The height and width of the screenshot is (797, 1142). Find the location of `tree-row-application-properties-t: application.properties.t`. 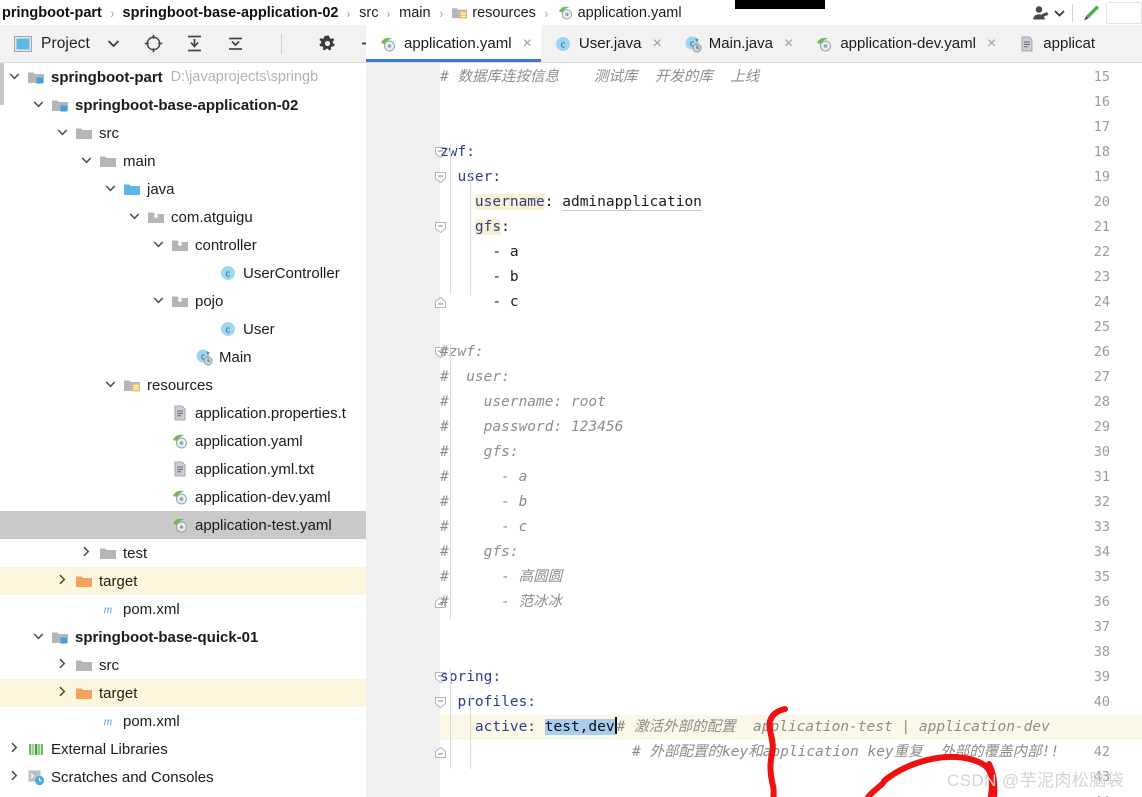

tree-row-application-properties-t: application.properties.t is located at coordinates (183, 413).